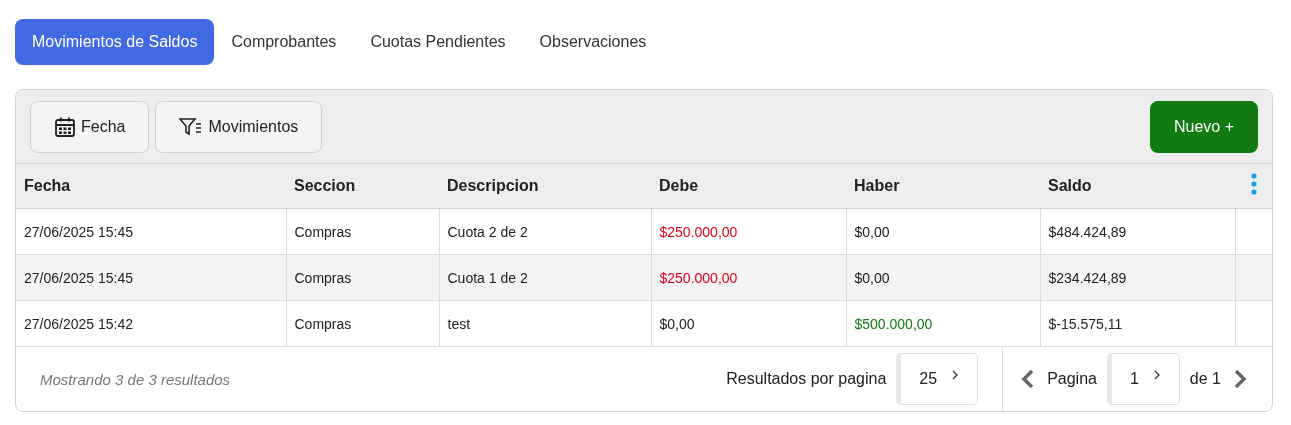 This screenshot has height=425, width=1291. I want to click on column-header: Debe, so click(679, 185).